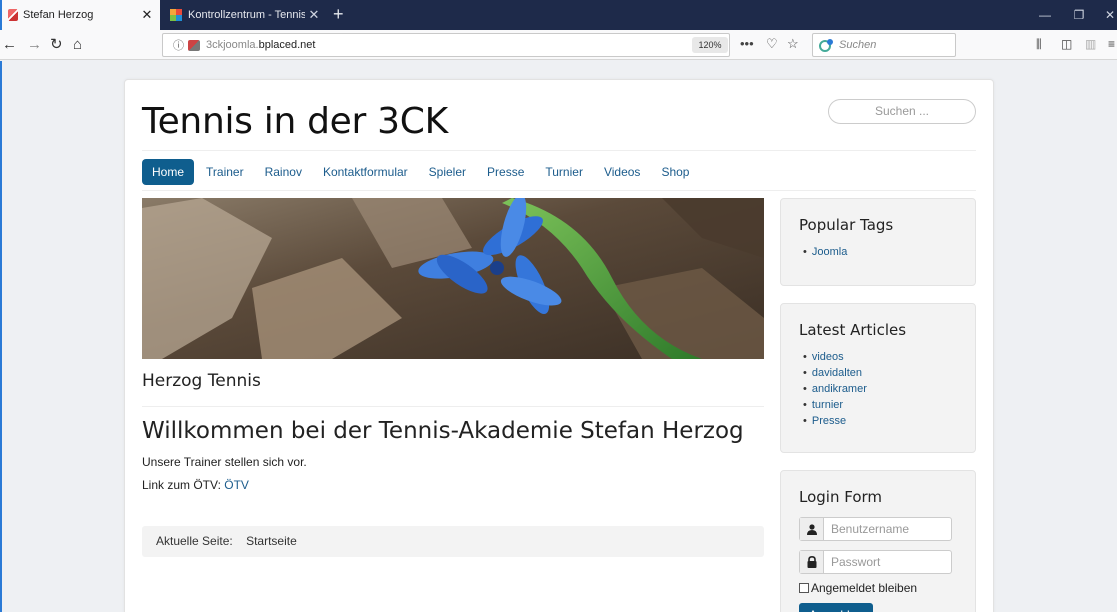 The image size is (1117, 612). Describe the element at coordinates (1105, 15) in the screenshot. I see `close-window-button: ✕` at that location.